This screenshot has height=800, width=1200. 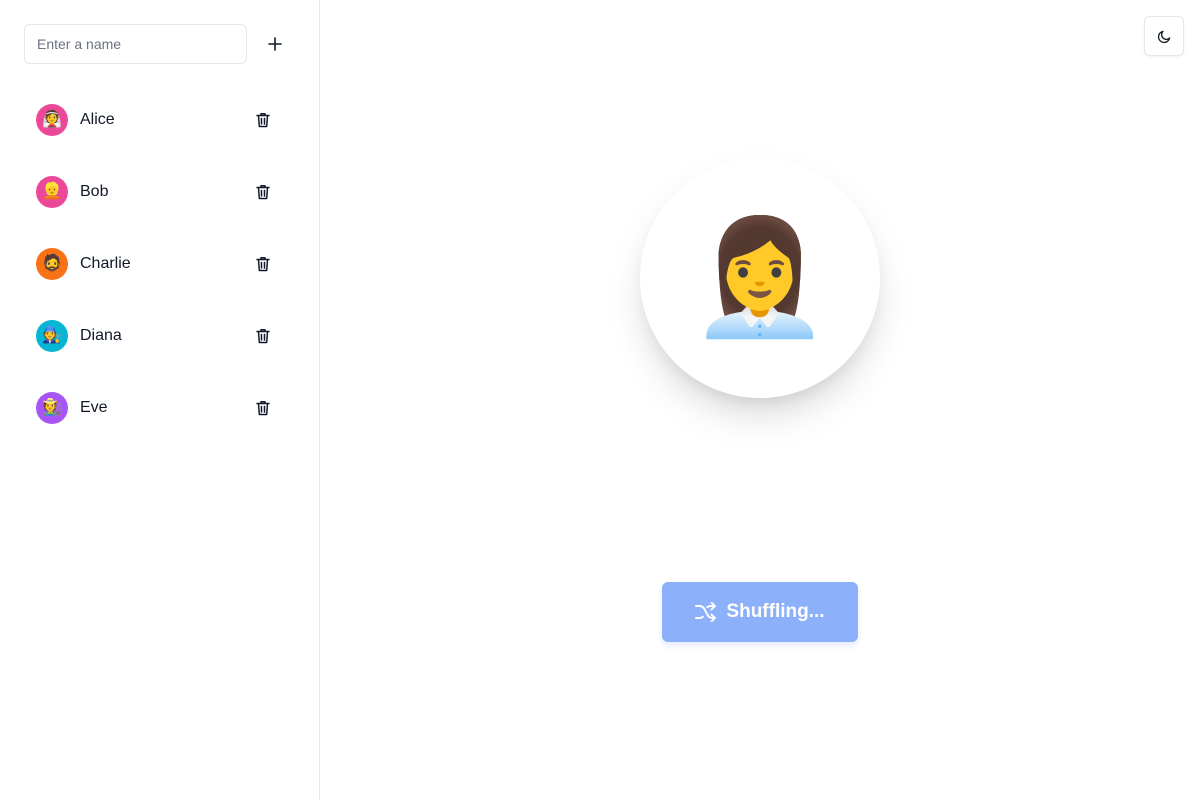 I want to click on add-button, so click(x=275, y=44).